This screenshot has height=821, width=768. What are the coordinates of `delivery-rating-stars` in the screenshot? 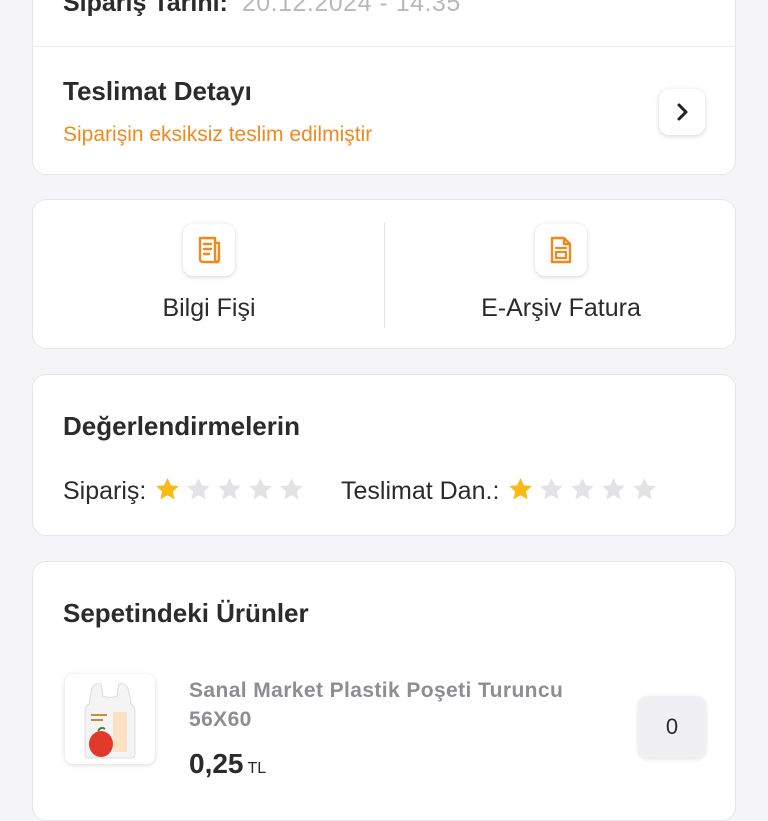 It's located at (582, 491).